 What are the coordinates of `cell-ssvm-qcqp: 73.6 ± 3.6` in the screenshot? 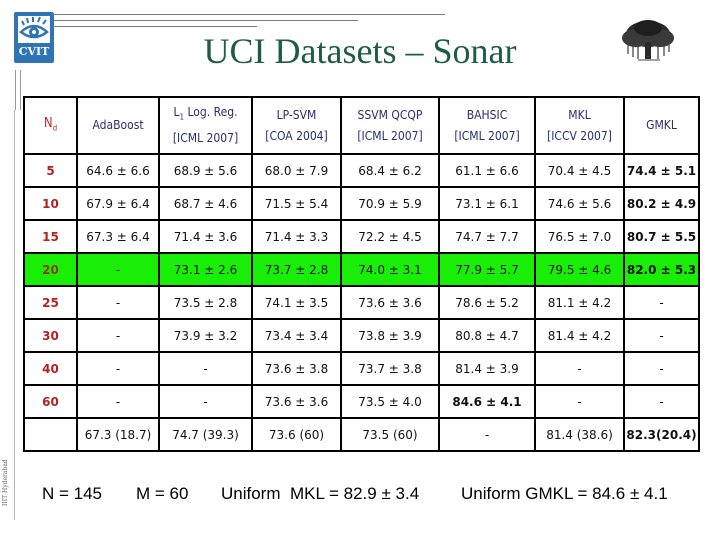 It's located at (390, 302).